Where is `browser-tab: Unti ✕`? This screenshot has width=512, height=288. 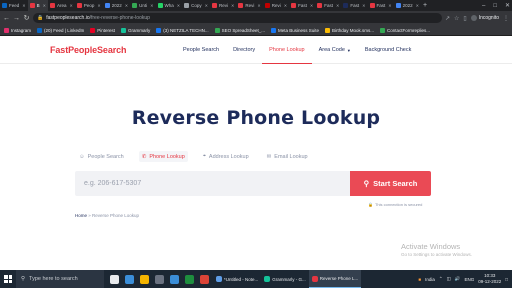 browser-tab: Unti ✕ is located at coordinates (142, 5).